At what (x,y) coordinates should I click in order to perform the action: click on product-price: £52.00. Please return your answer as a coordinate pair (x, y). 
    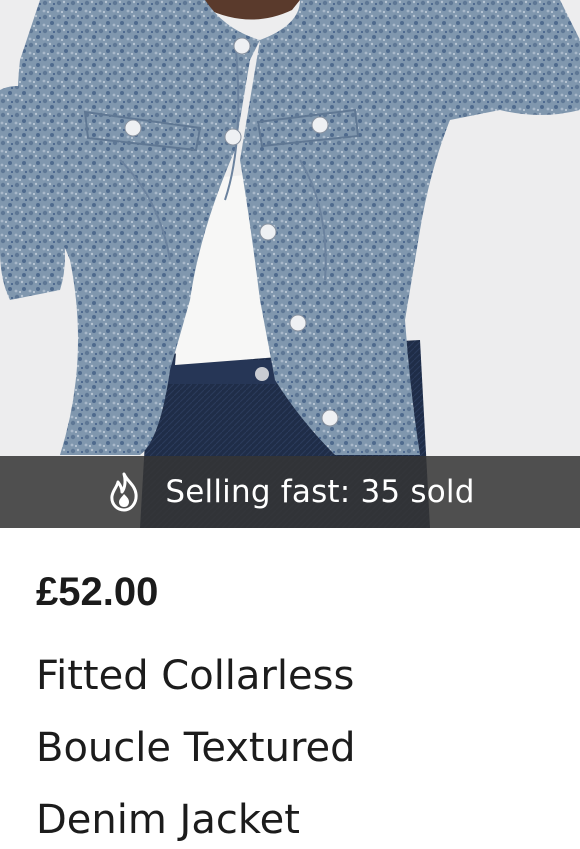
    Looking at the image, I should click on (97, 592).